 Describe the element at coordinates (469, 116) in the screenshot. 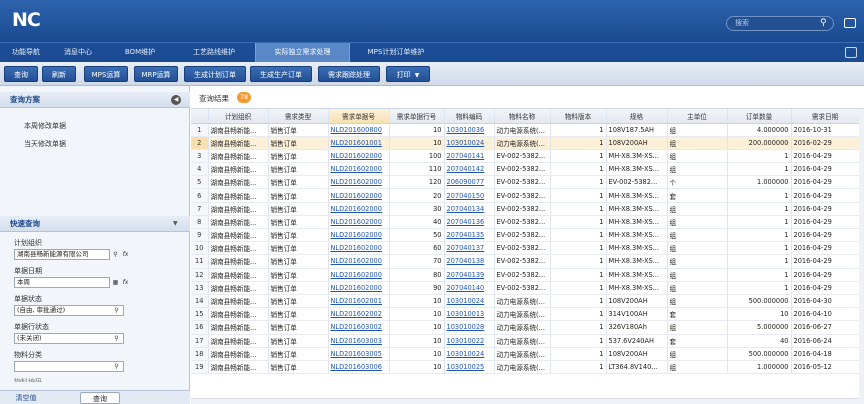

I see `column-header: 物料编码` at that location.